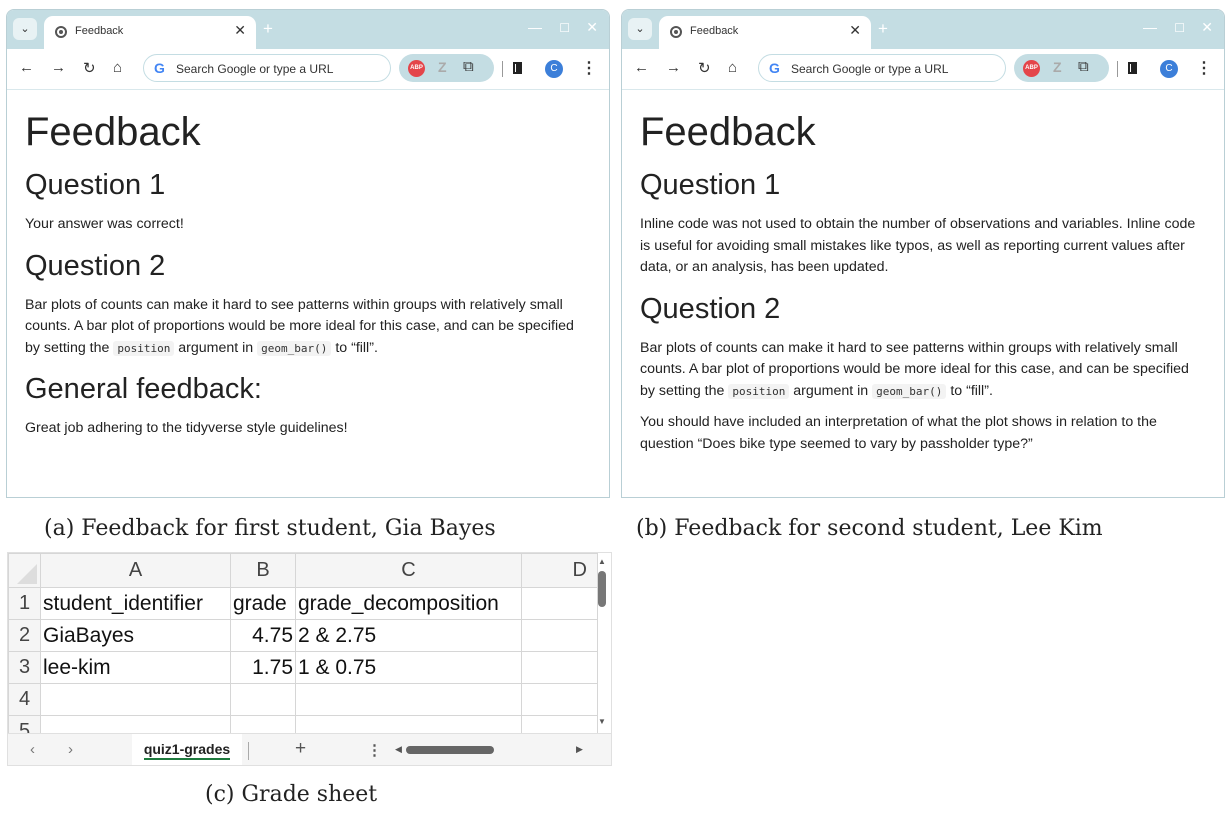 The height and width of the screenshot is (813, 1225). What do you see at coordinates (559, 570) in the screenshot?
I see `column-header-d: D` at bounding box center [559, 570].